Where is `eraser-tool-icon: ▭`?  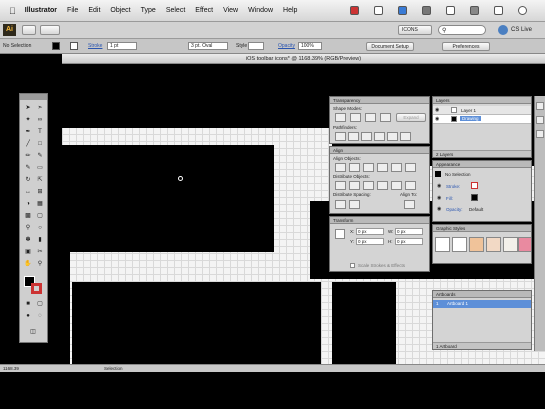
eraser-tool-icon: ▭ is located at coordinates (40, 167).